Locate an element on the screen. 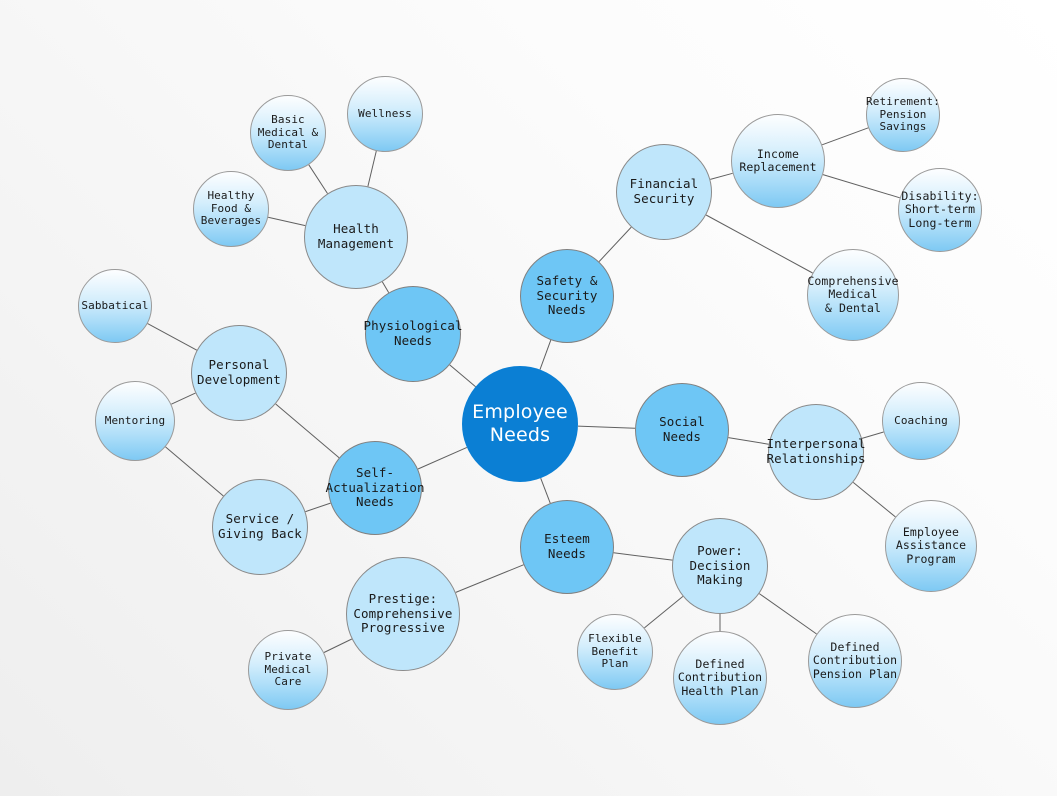 The image size is (1057, 796). node-employee-assistance-program: Employee Assistance Program is located at coordinates (931, 546).